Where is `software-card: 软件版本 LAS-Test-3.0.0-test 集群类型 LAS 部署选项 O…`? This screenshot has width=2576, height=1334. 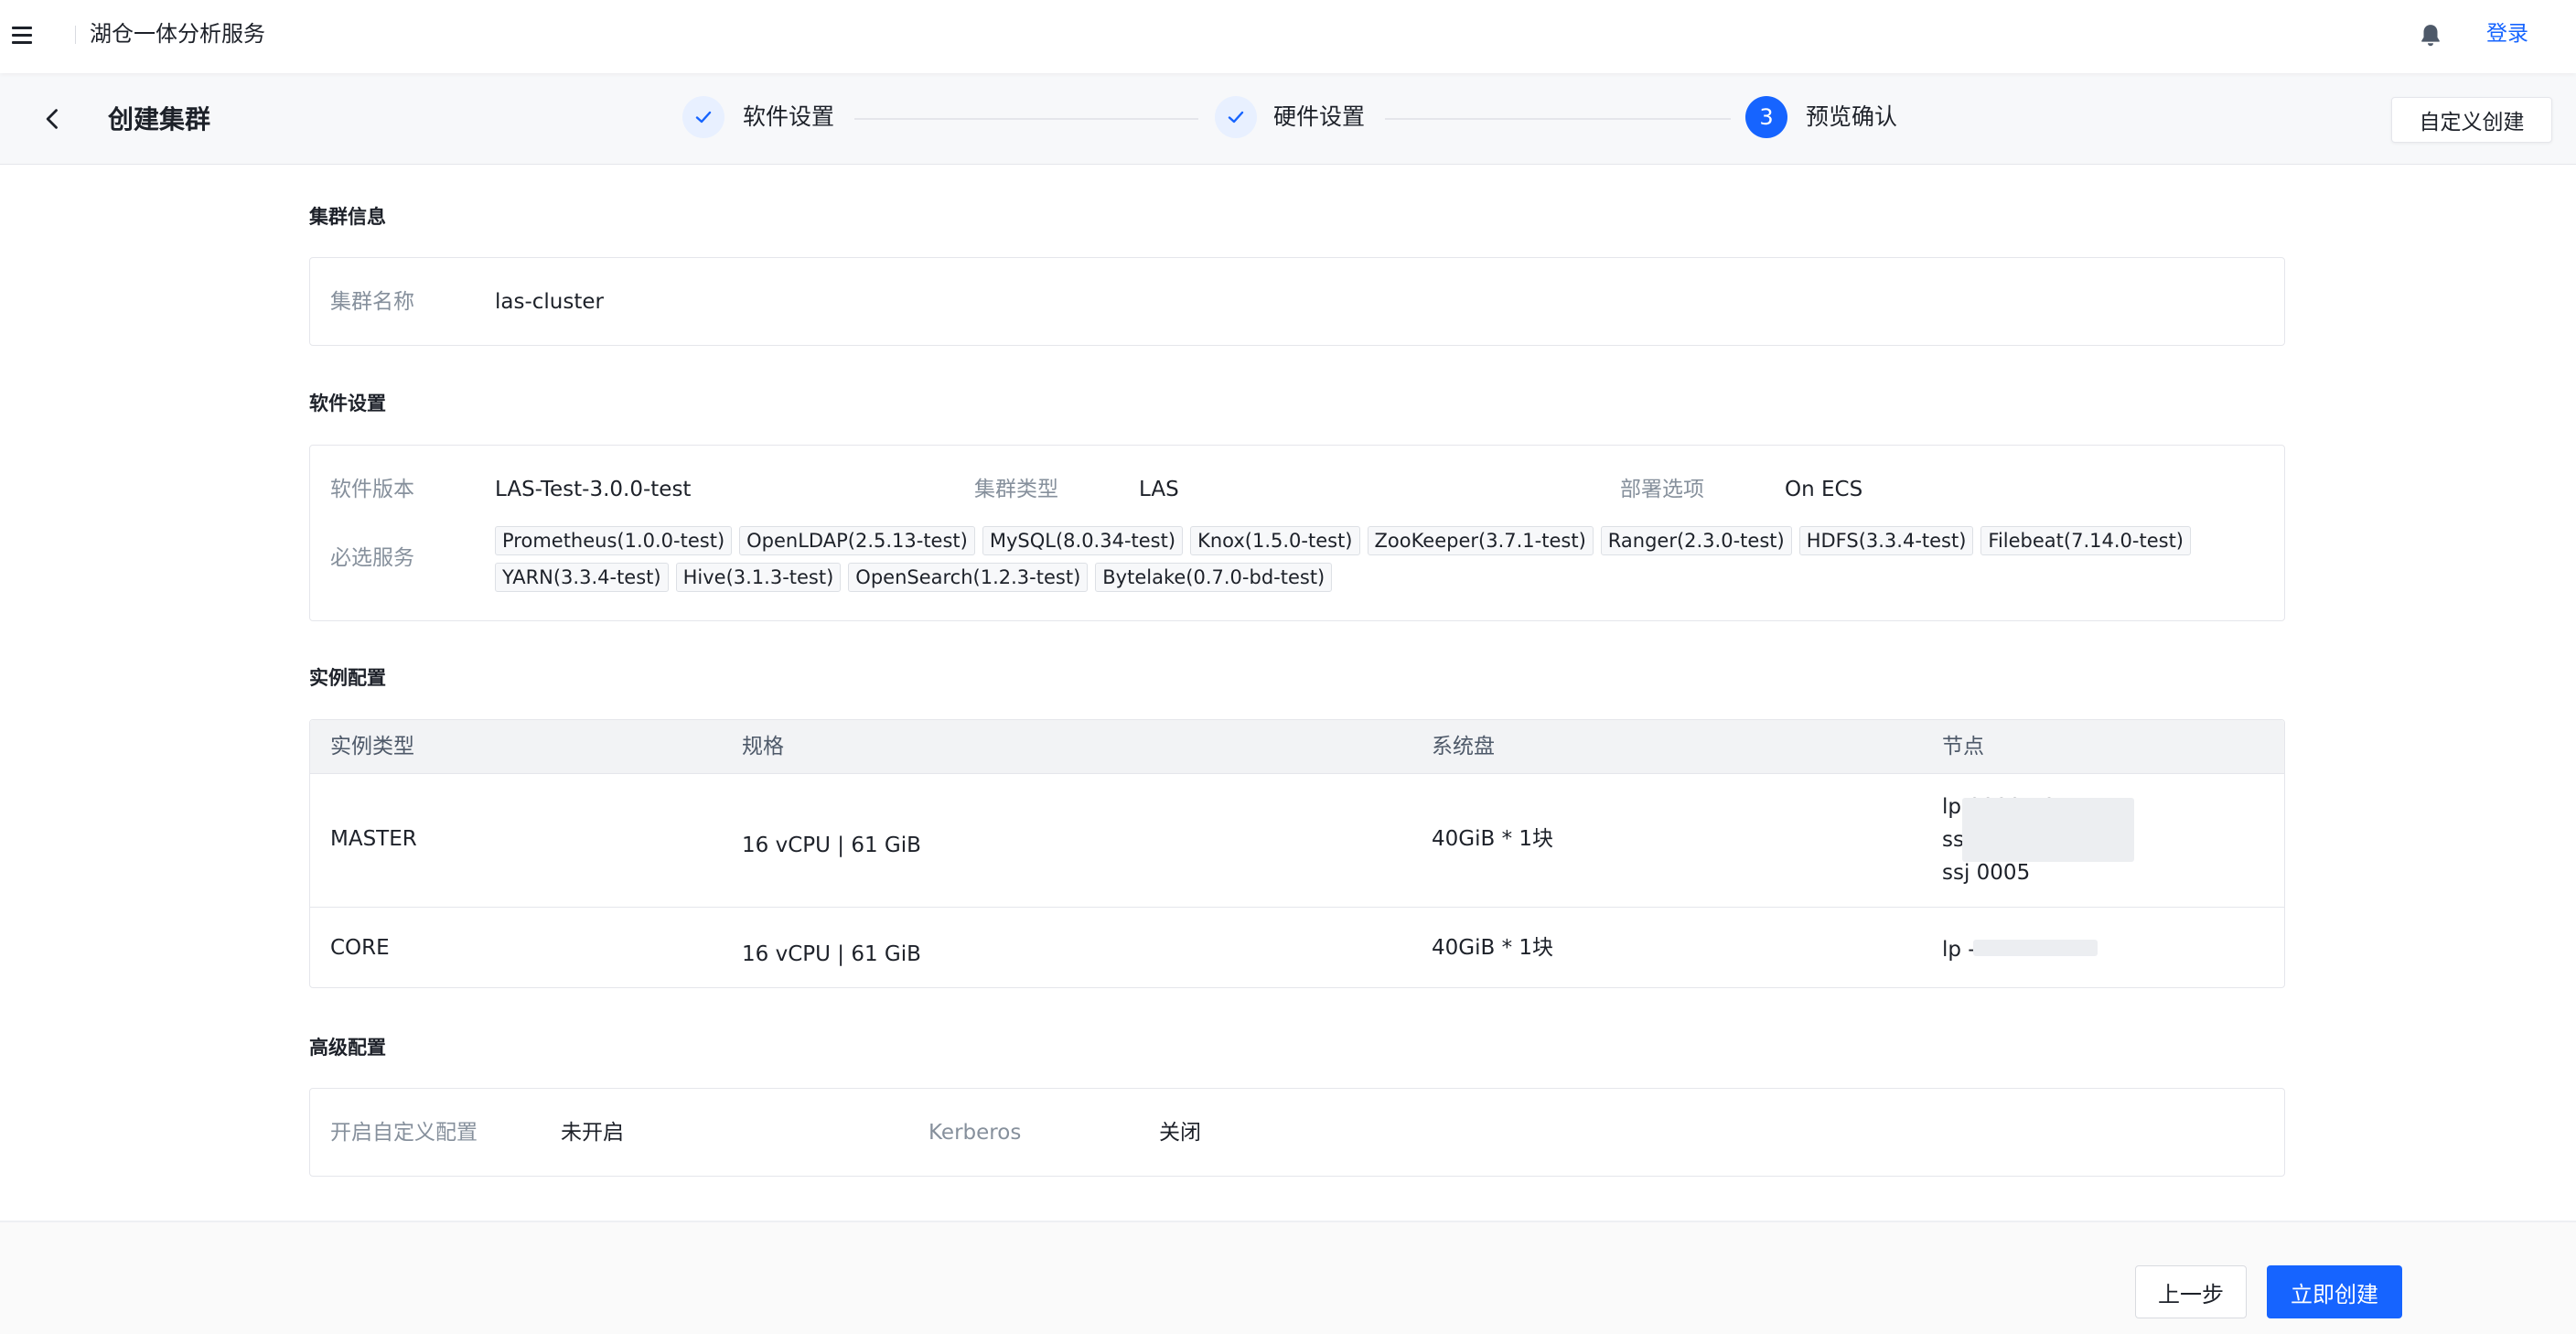
software-card: 软件版本 LAS-Test-3.0.0-test 集群类型 LAS 部署选项 O… is located at coordinates (1297, 533).